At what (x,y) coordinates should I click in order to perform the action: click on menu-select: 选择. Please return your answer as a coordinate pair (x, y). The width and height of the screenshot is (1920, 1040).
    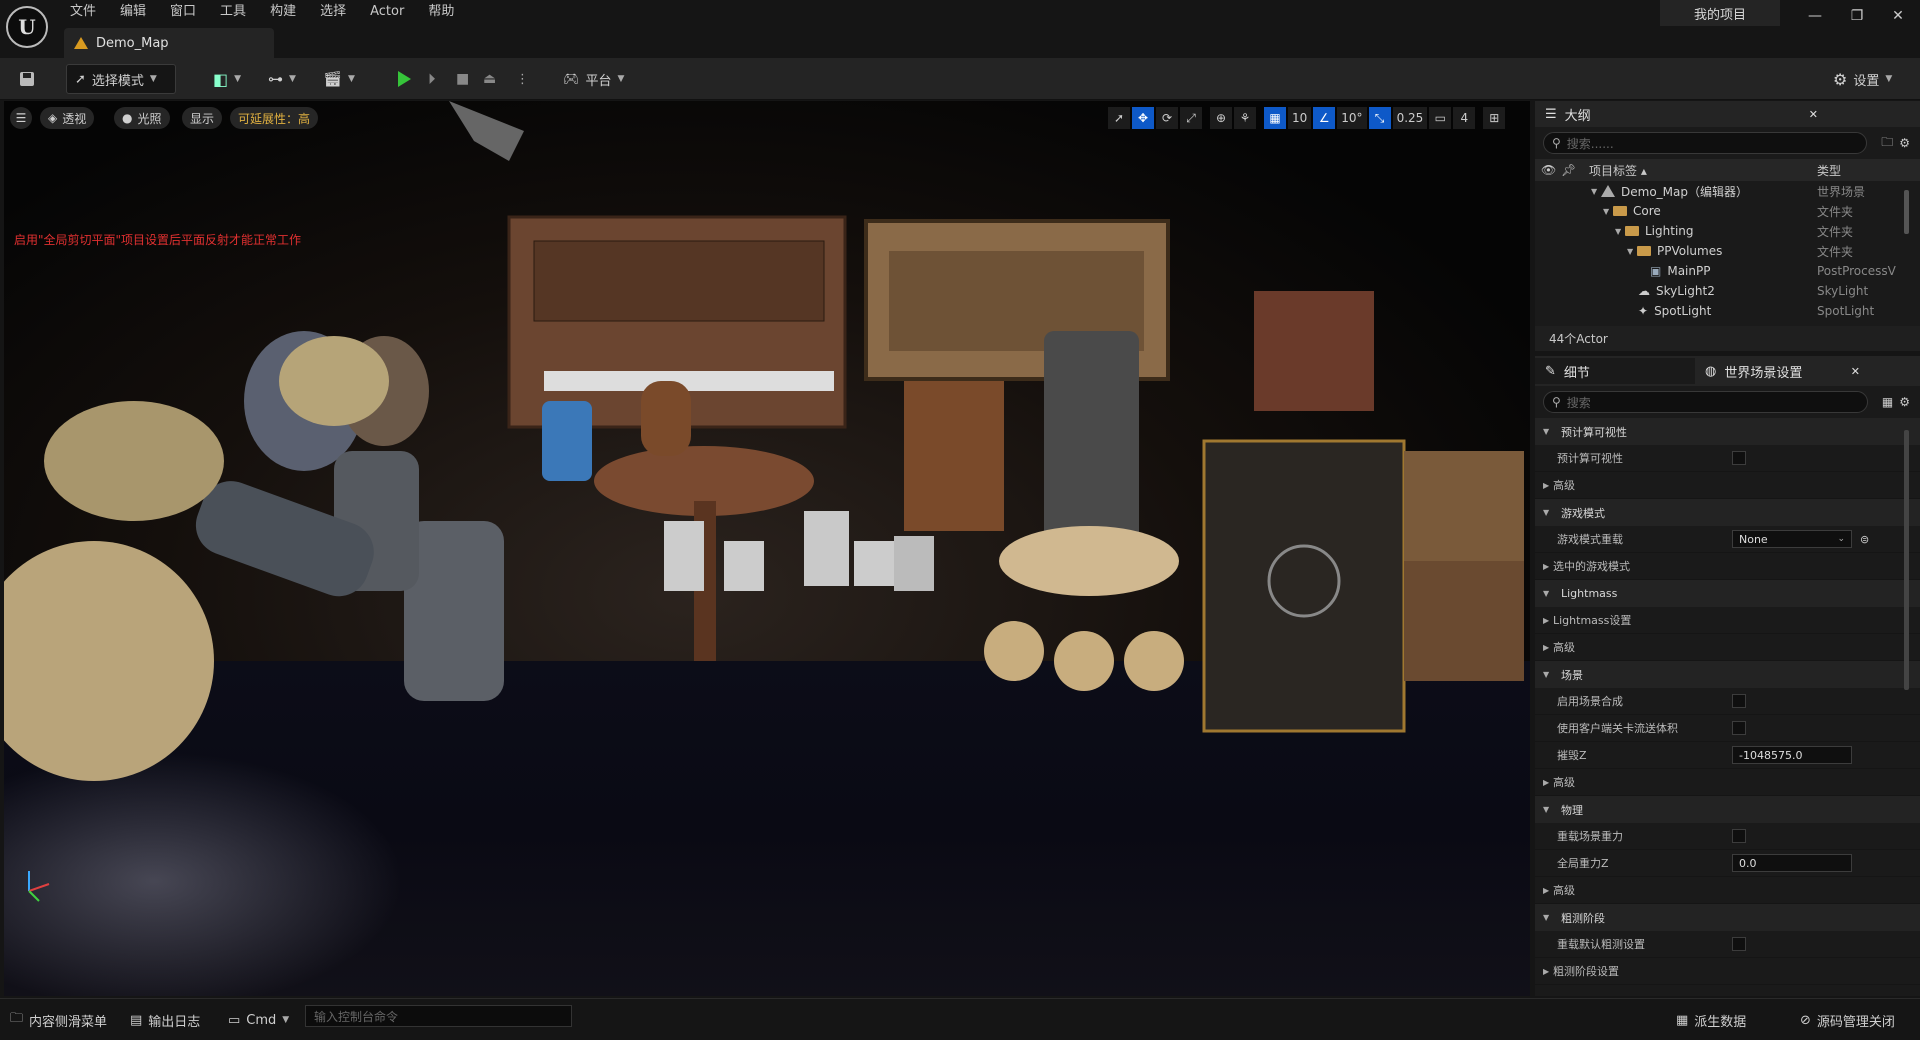
    Looking at the image, I should click on (333, 12).